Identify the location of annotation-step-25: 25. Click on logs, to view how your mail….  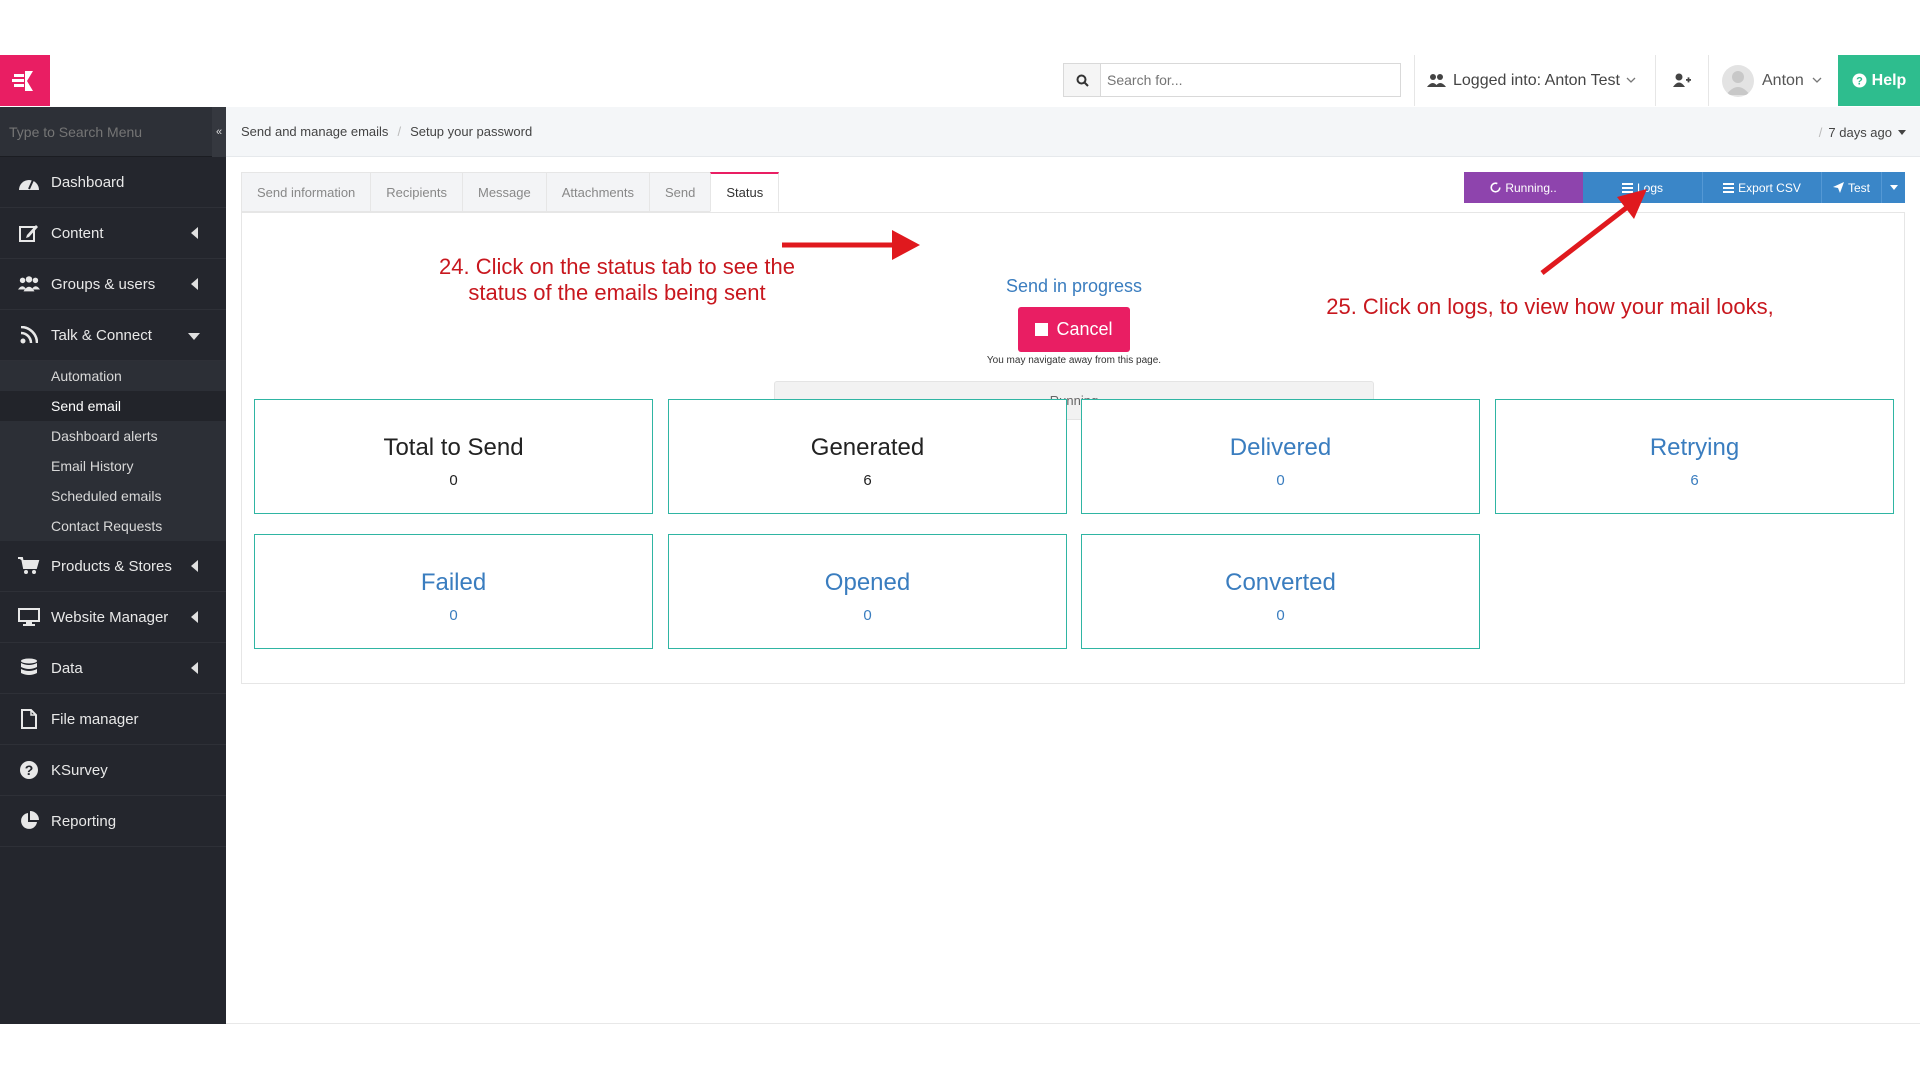
(1550, 306).